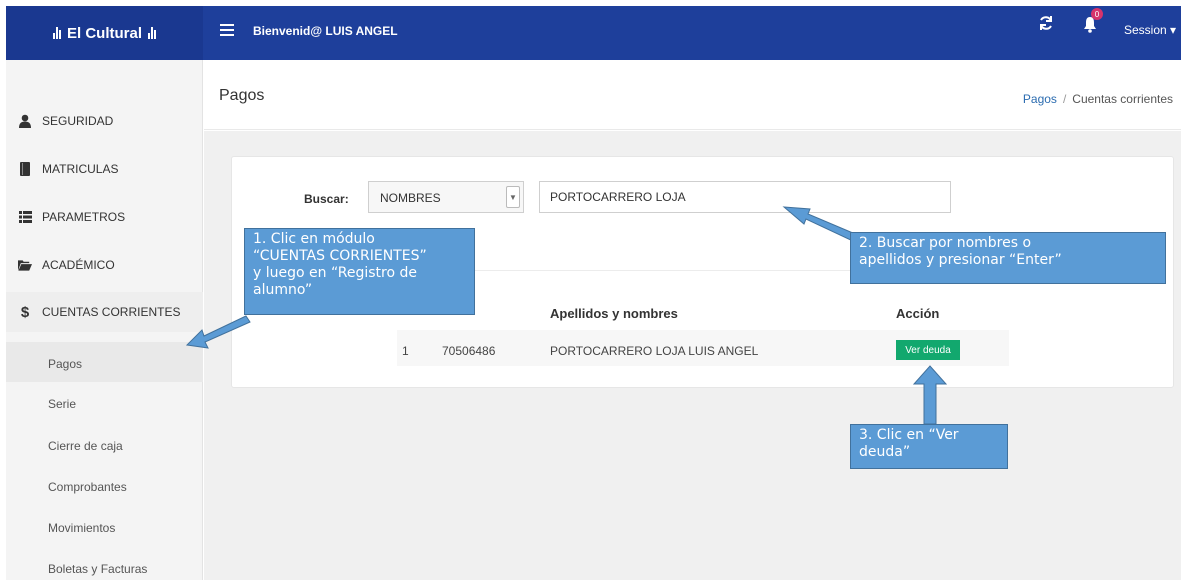  What do you see at coordinates (65, 364) in the screenshot?
I see `sidebar-subitem-pagos: Pagos` at bounding box center [65, 364].